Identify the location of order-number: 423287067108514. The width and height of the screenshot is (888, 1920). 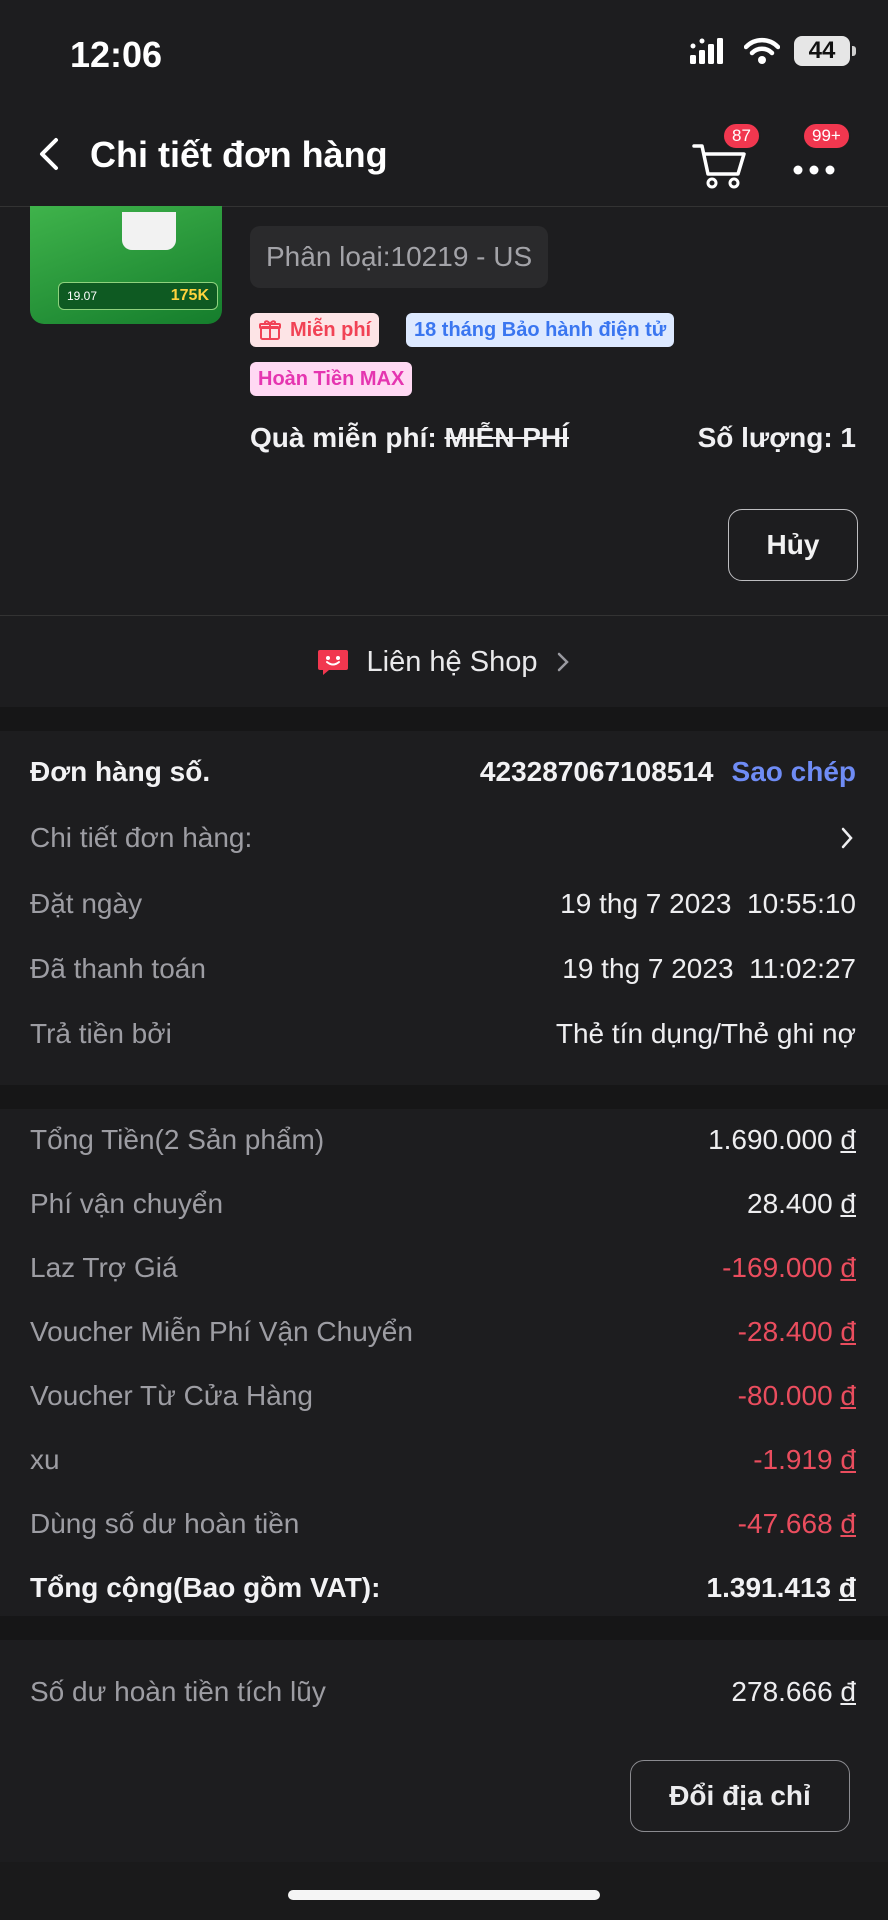
(596, 771).